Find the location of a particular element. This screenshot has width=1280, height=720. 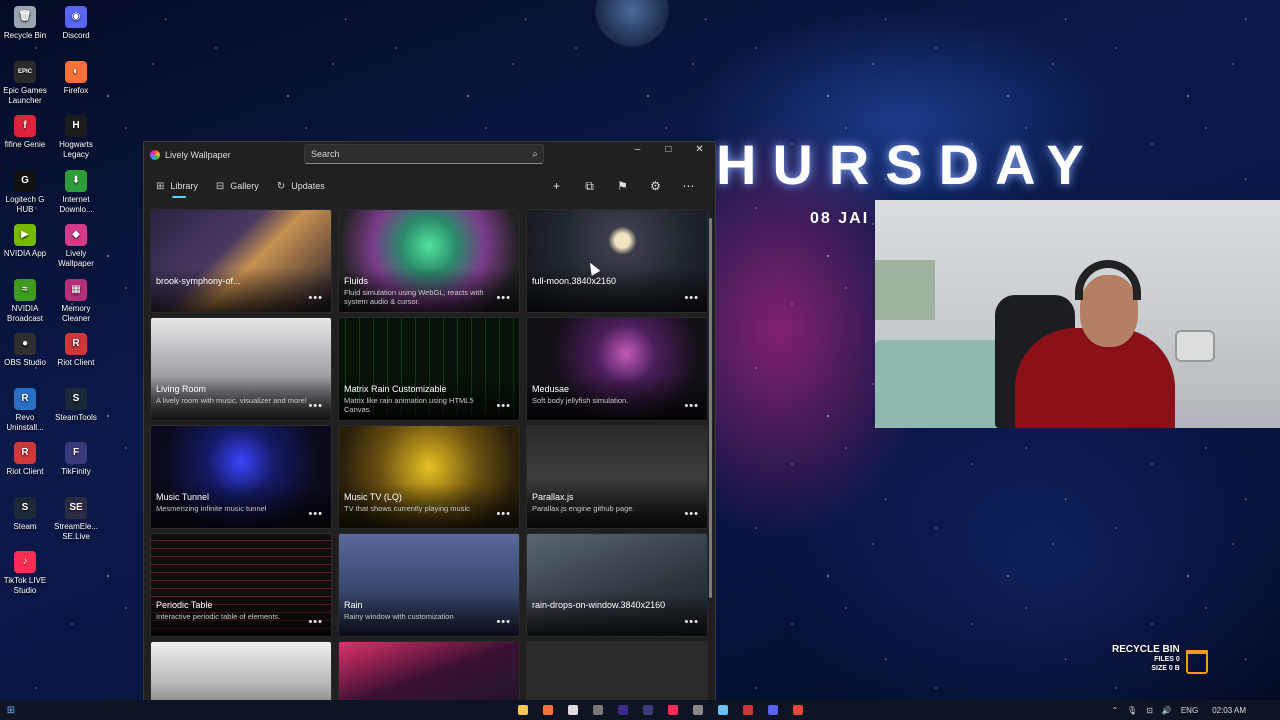

desktop-icon: f fifine Genie is located at coordinates (25, 132).